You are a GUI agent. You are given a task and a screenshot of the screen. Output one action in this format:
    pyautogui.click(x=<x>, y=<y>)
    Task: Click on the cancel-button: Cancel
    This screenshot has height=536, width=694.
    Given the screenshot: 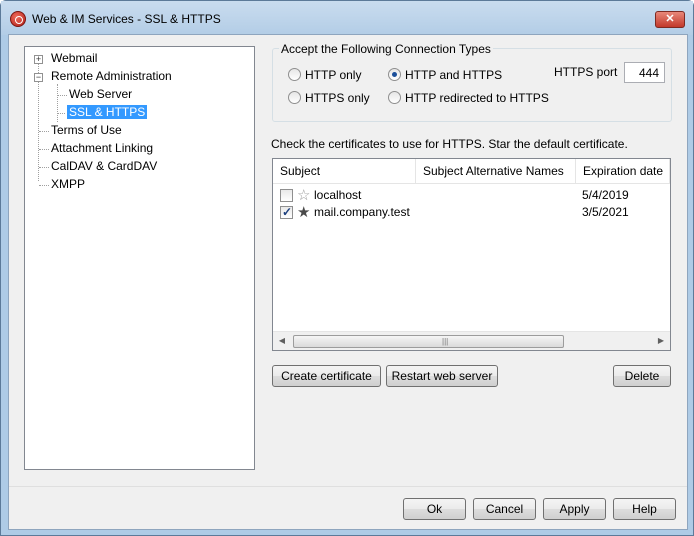 What is the action you would take?
    pyautogui.click(x=504, y=509)
    